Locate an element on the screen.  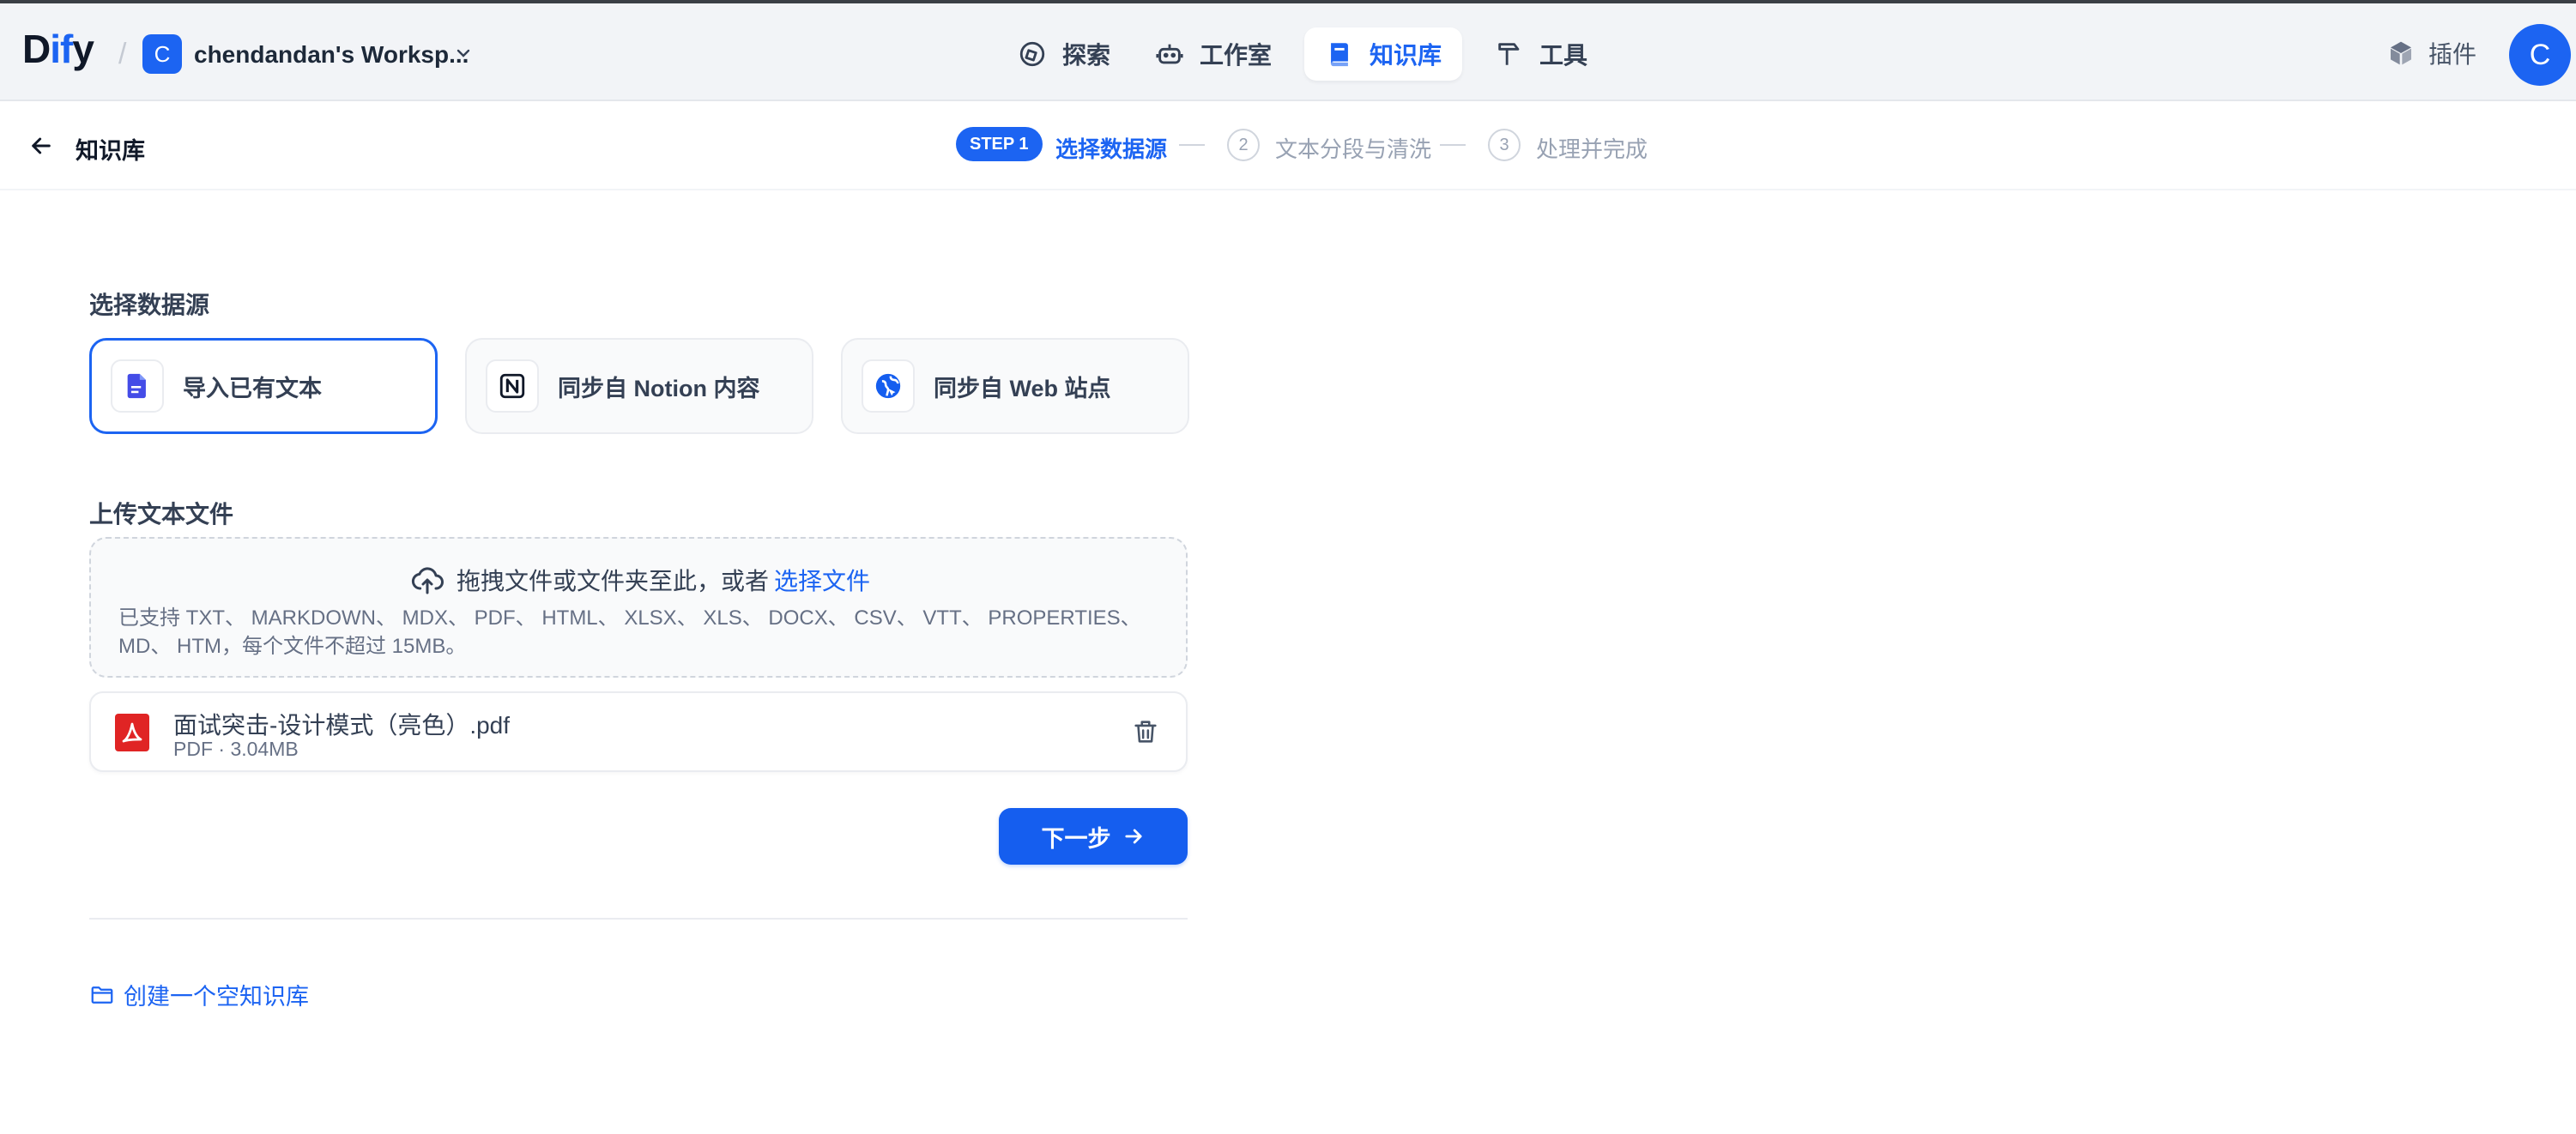
nav-knowledge-label: 知识库 is located at coordinates (1406, 56).